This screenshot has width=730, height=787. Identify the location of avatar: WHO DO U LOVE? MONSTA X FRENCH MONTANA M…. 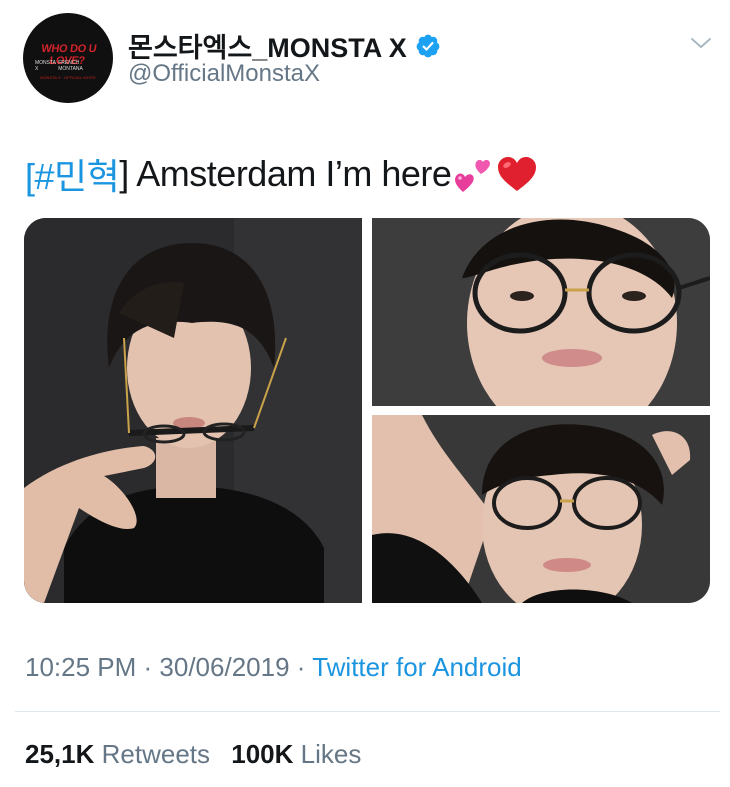
(68, 58).